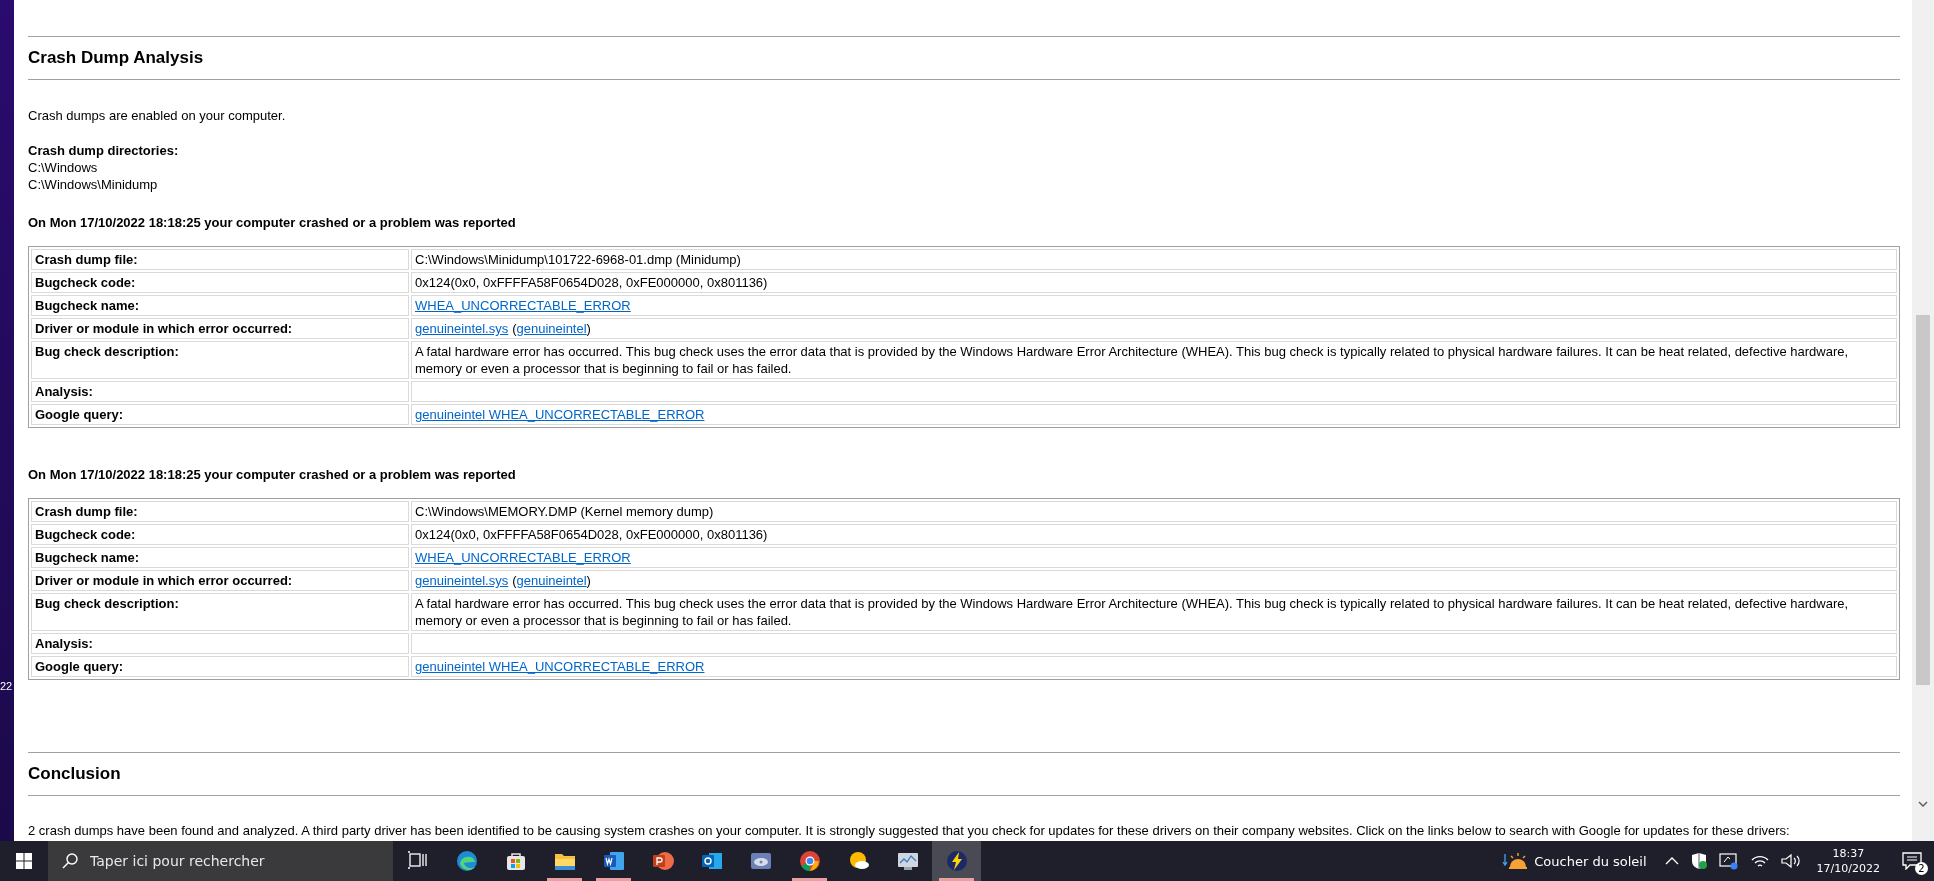  Describe the element at coordinates (1921, 868) in the screenshot. I see `notification-count: 2` at that location.